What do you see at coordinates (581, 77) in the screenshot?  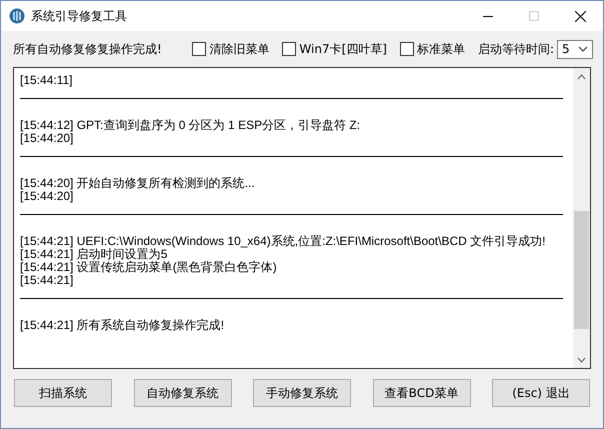 I see `scroll-up-icon` at bounding box center [581, 77].